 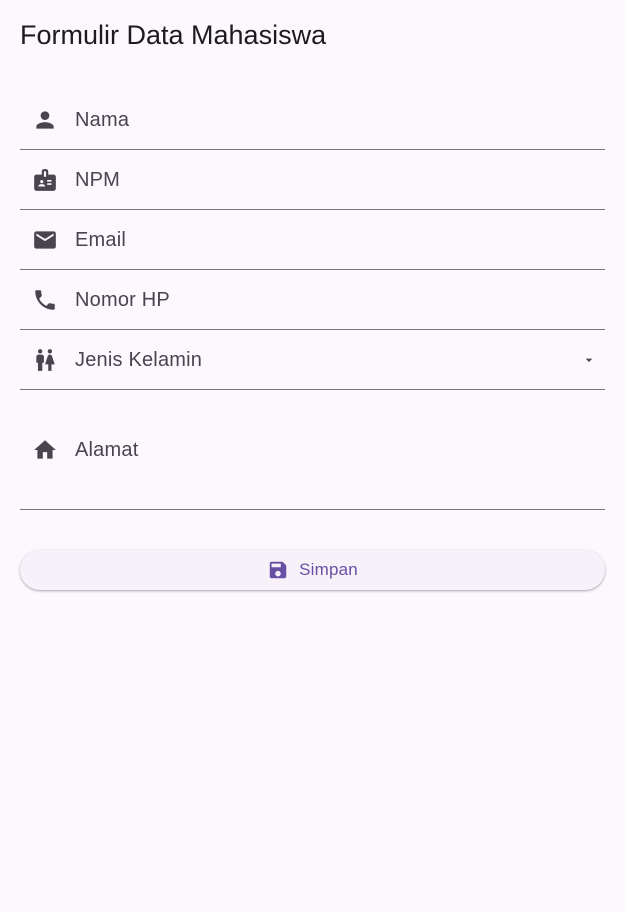 I want to click on badge-icon, so click(x=45, y=180).